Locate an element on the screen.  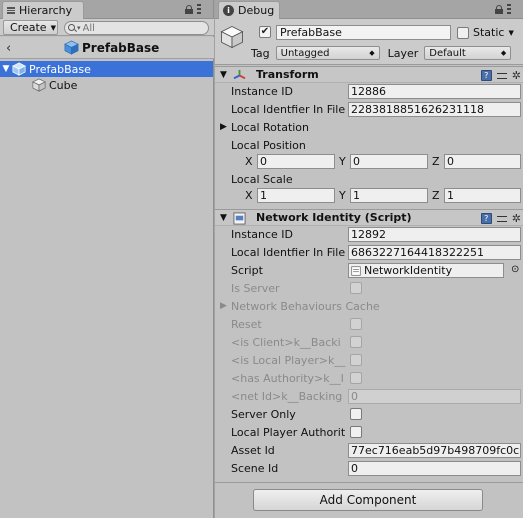
transform-instance-id-field: 12886 is located at coordinates (434, 91).